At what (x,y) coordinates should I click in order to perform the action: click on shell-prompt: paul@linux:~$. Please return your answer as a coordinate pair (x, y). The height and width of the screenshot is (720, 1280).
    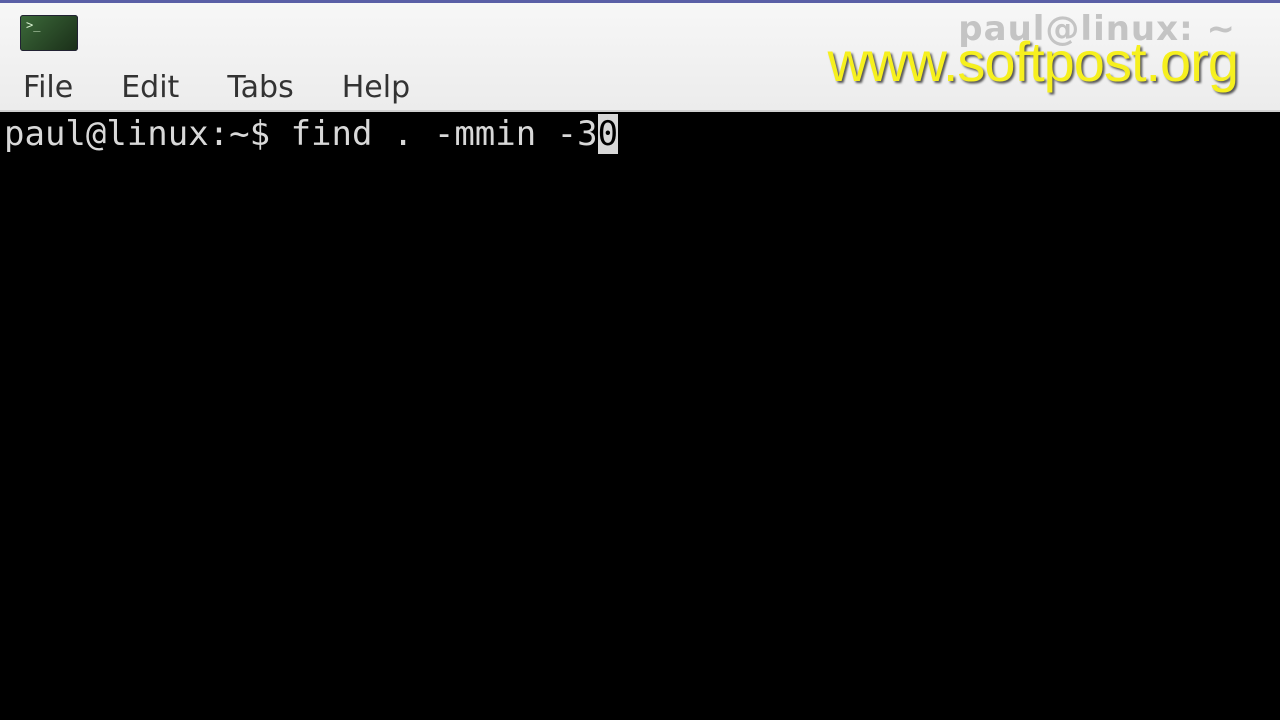
    Looking at the image, I should click on (147, 134).